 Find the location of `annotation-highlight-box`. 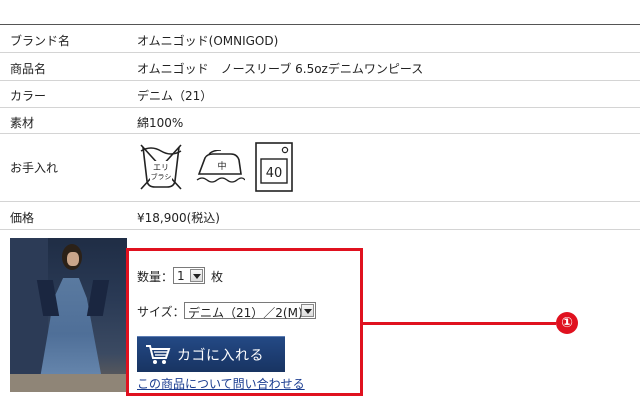

annotation-highlight-box is located at coordinates (244, 322).